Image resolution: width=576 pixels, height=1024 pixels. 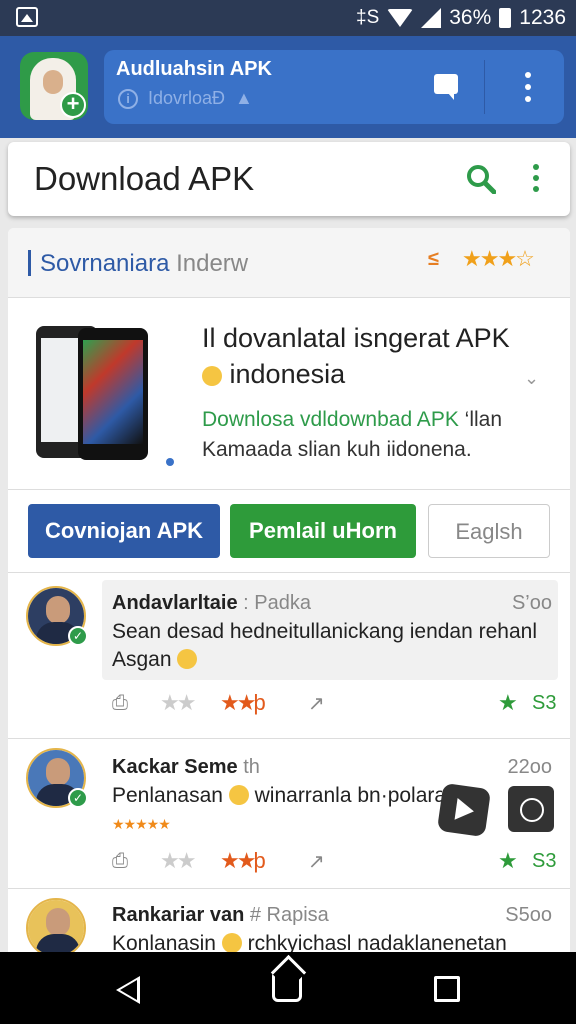 What do you see at coordinates (105, 263) in the screenshot?
I see `panel-title-main: Sovrnaniara` at bounding box center [105, 263].